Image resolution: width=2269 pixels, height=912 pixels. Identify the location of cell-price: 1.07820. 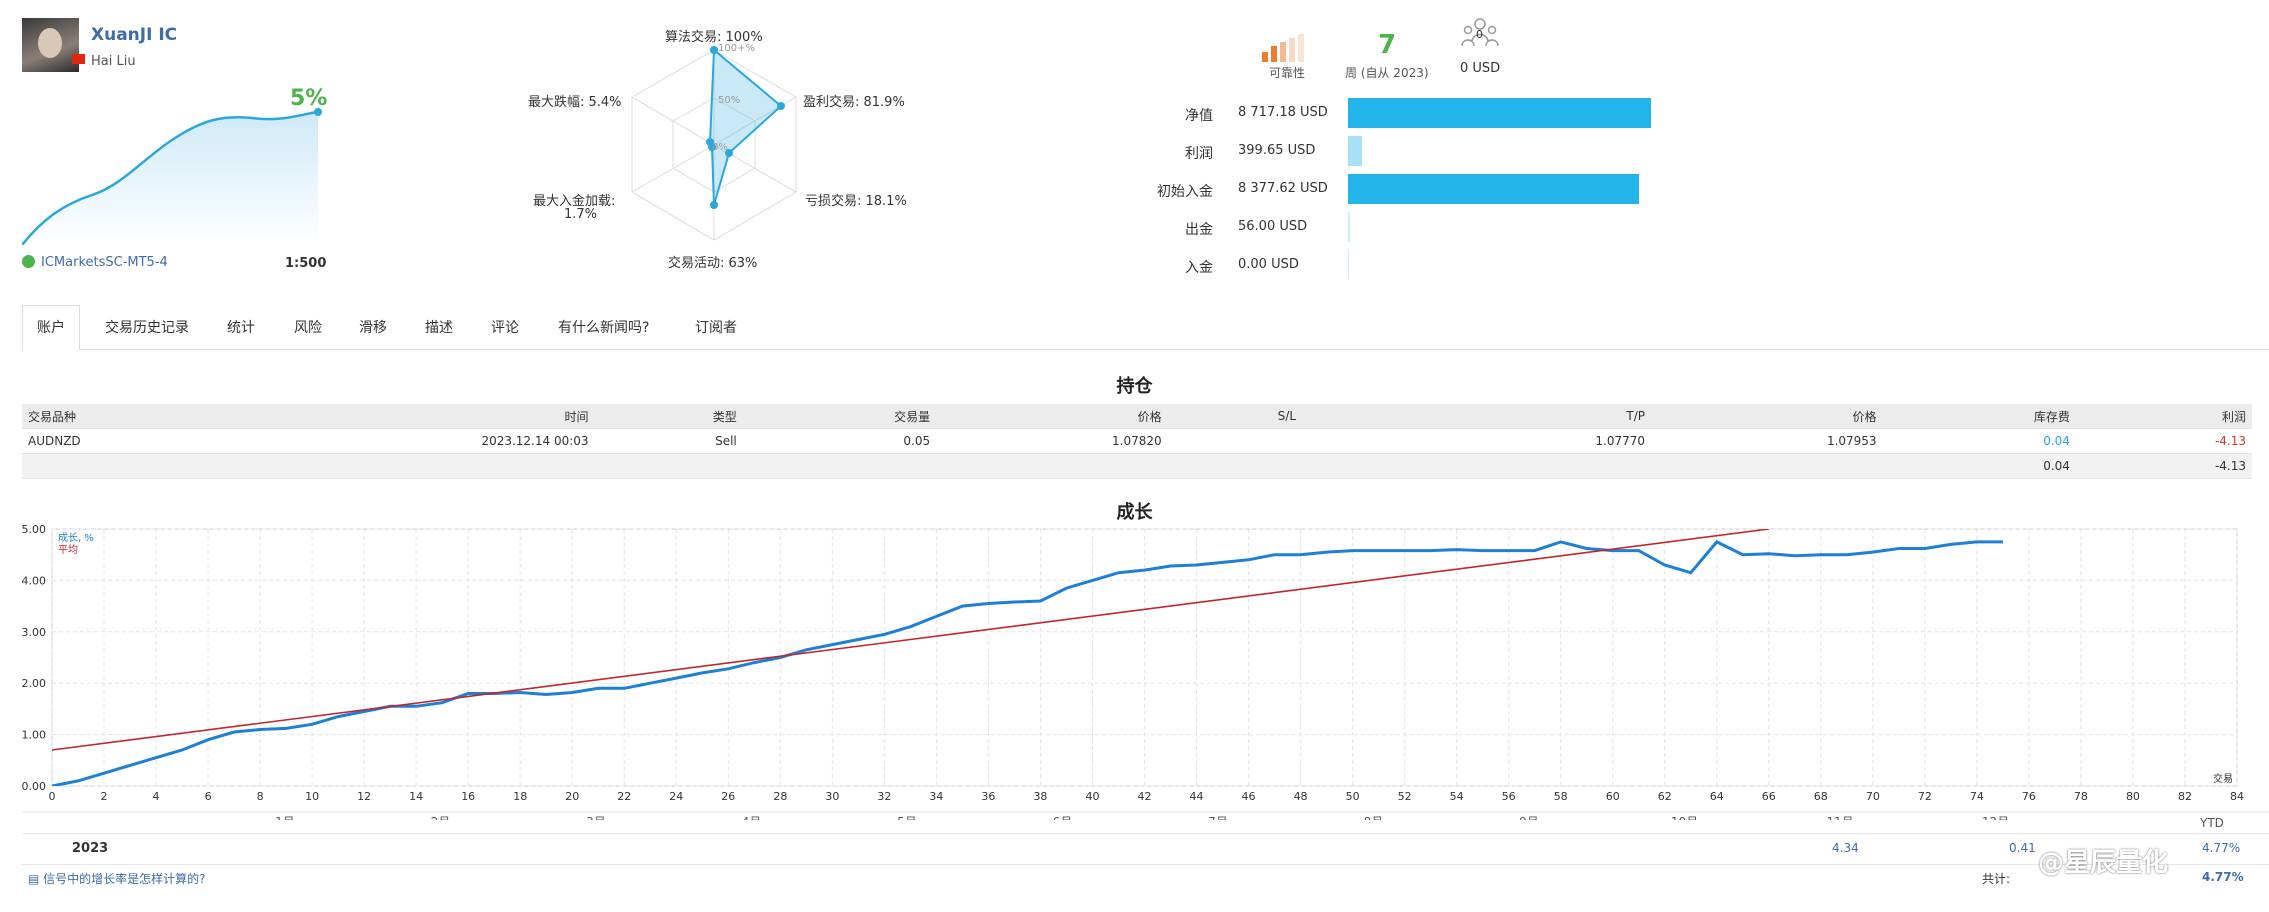
(1052, 441).